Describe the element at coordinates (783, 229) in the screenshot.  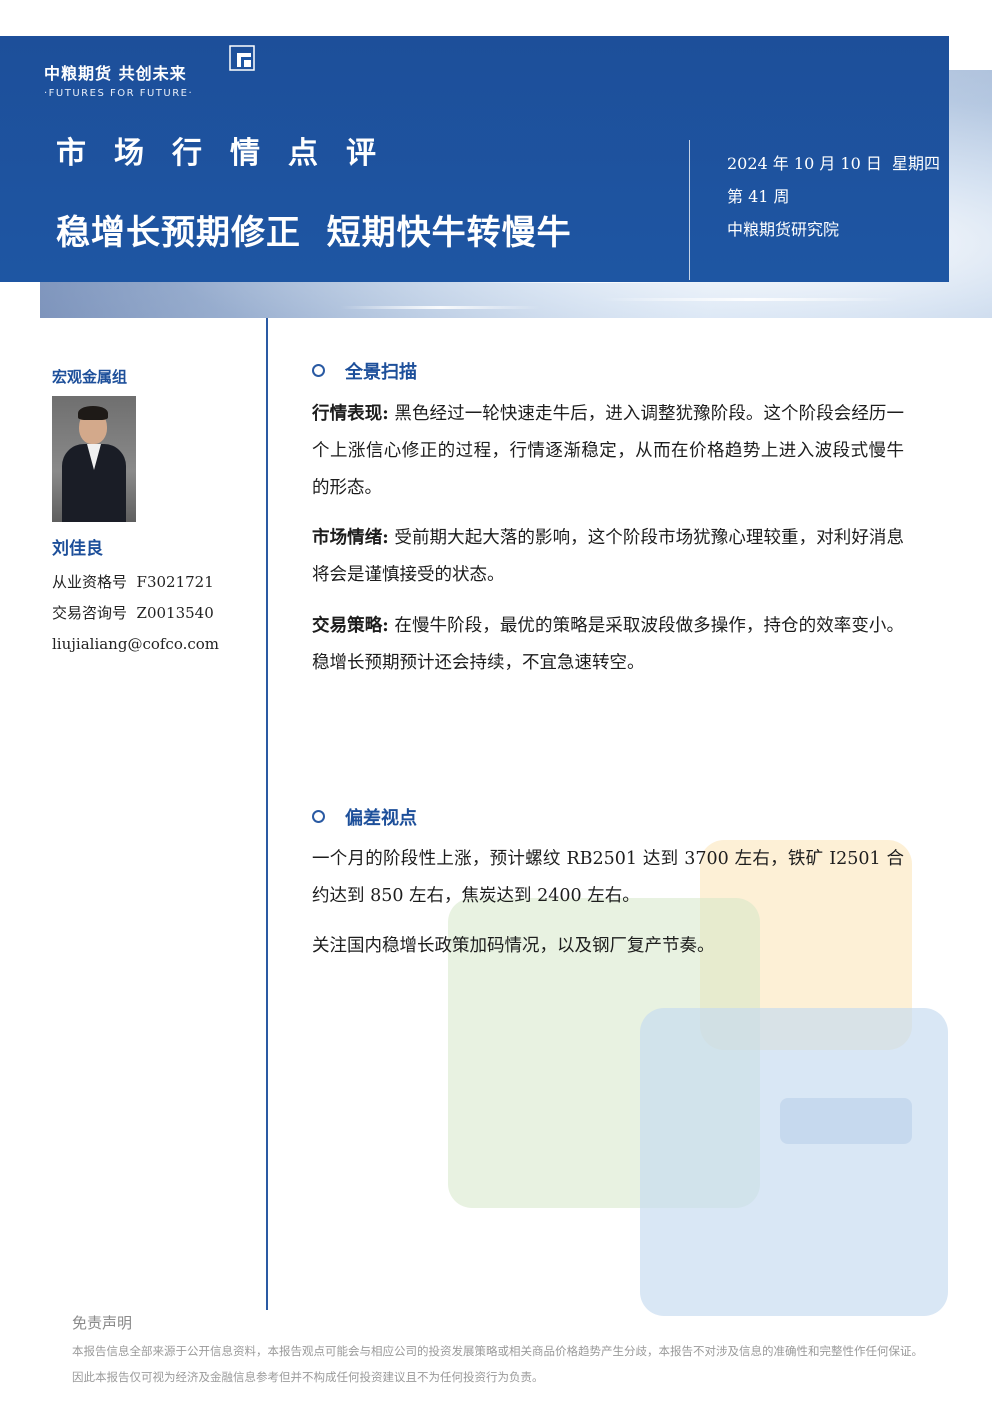
I see `report-institute: 中粮期货研究院` at that location.